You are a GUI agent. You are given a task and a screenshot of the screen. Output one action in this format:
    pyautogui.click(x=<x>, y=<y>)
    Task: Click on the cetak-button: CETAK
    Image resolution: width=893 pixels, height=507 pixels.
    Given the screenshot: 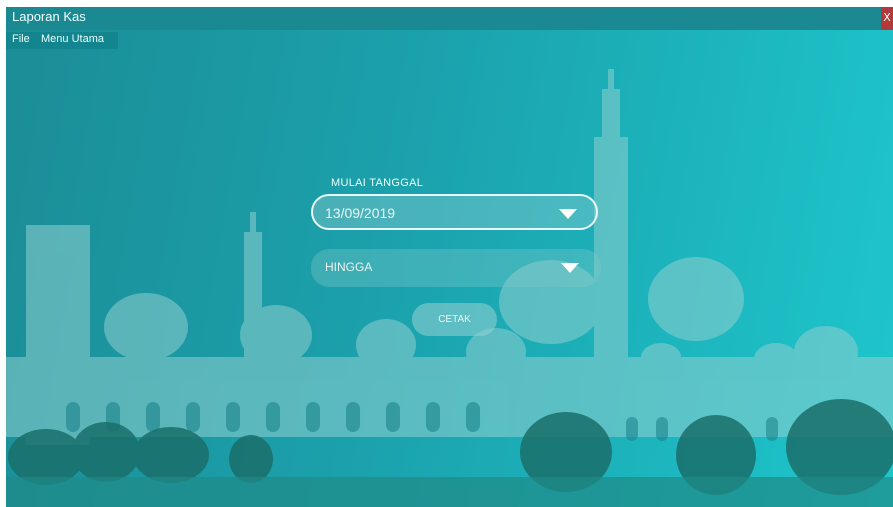 What is the action you would take?
    pyautogui.click(x=454, y=319)
    